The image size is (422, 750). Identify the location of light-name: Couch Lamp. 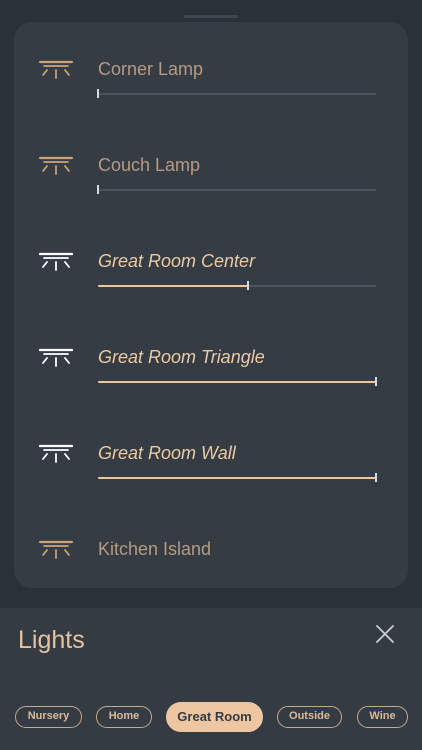
(149, 165).